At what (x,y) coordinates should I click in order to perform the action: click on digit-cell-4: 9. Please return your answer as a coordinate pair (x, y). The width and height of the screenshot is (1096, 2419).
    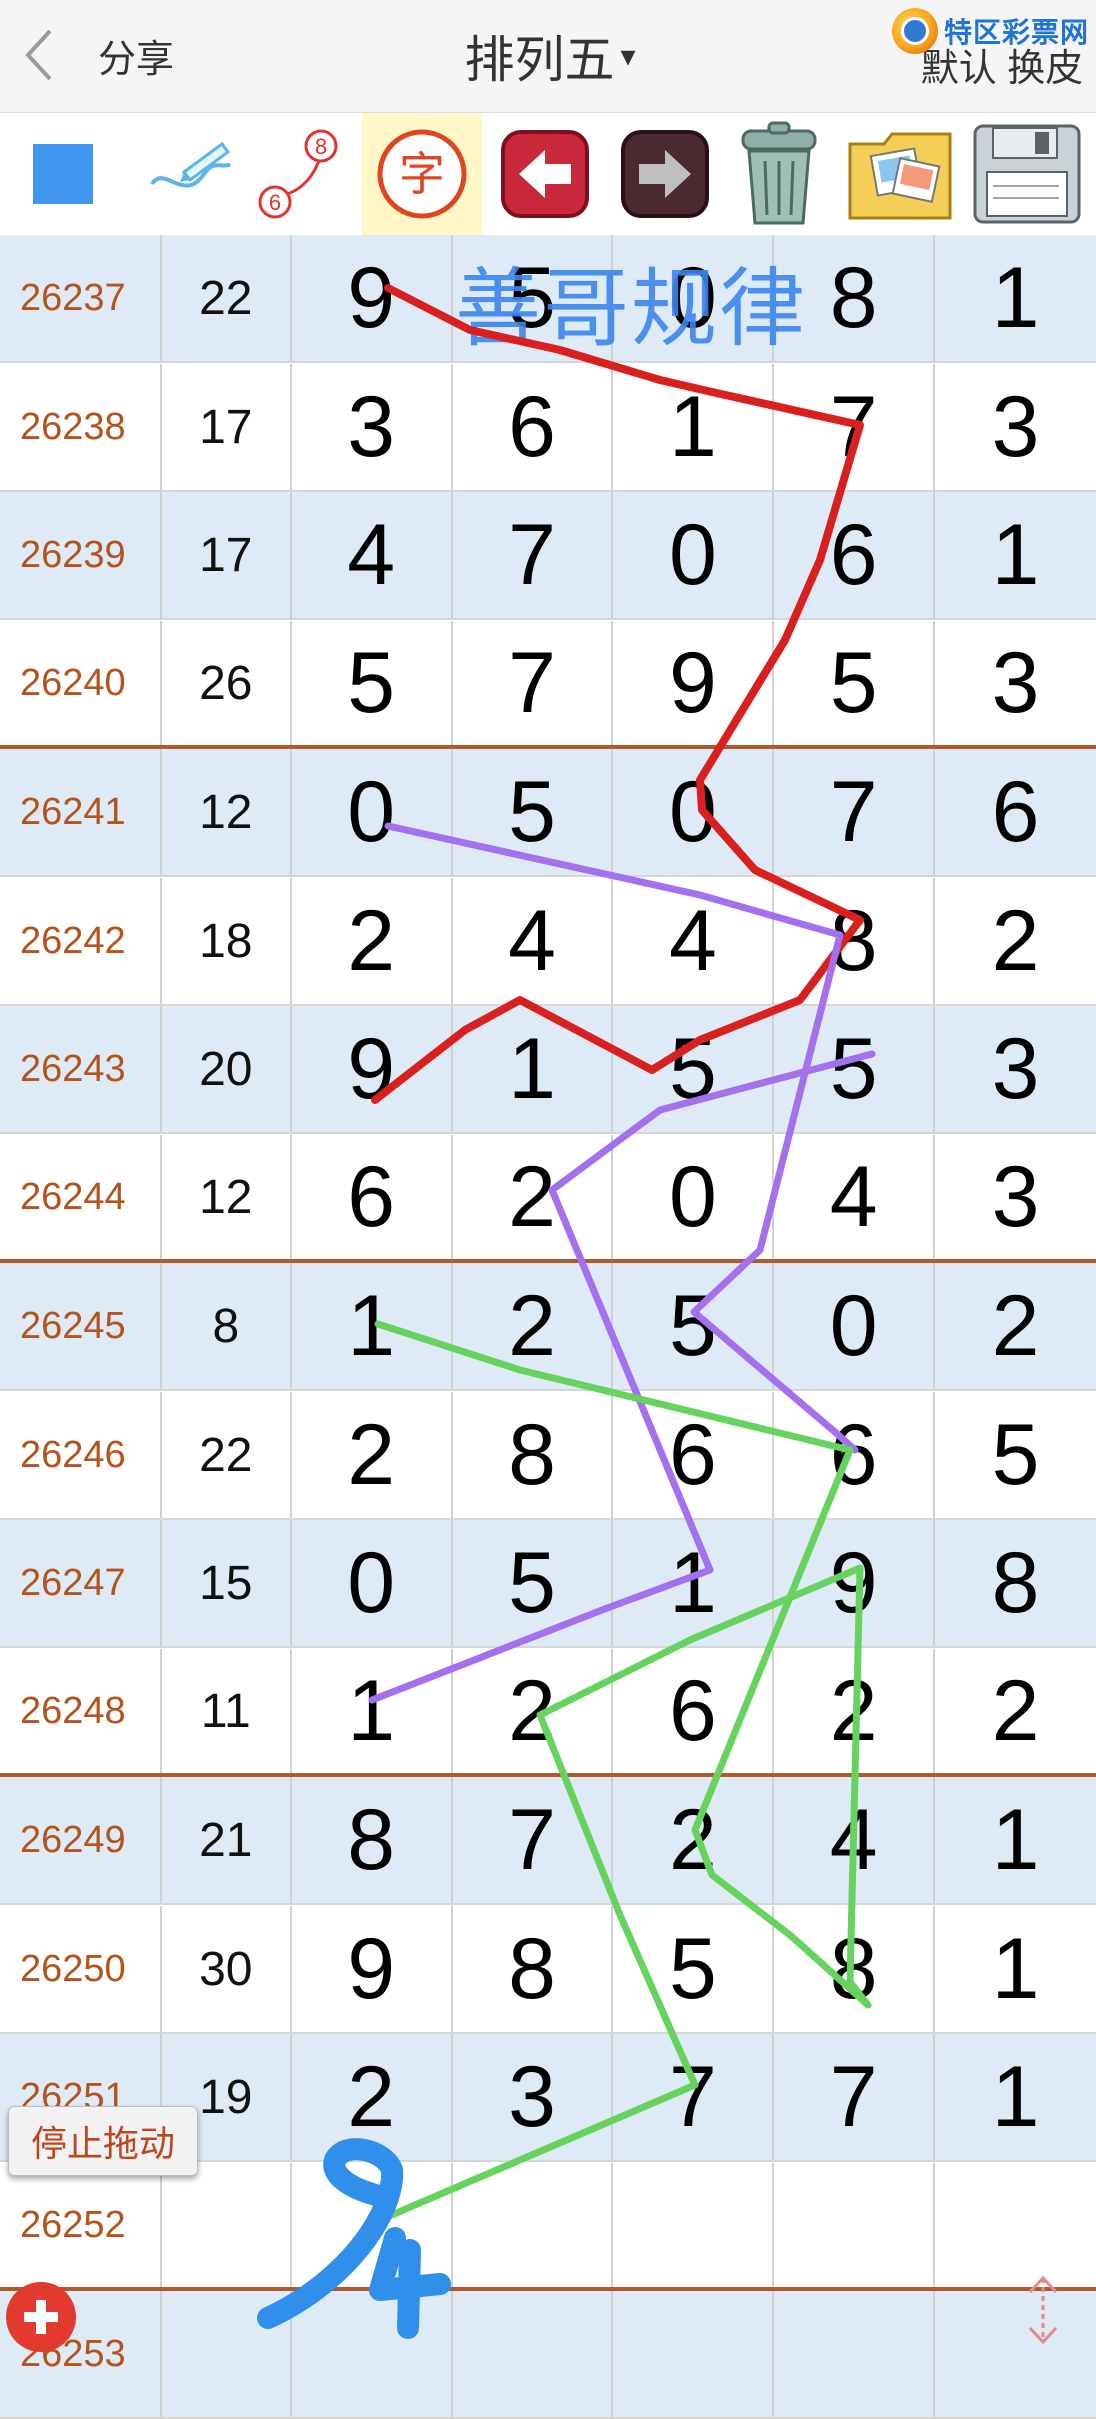
    Looking at the image, I should click on (855, 1583).